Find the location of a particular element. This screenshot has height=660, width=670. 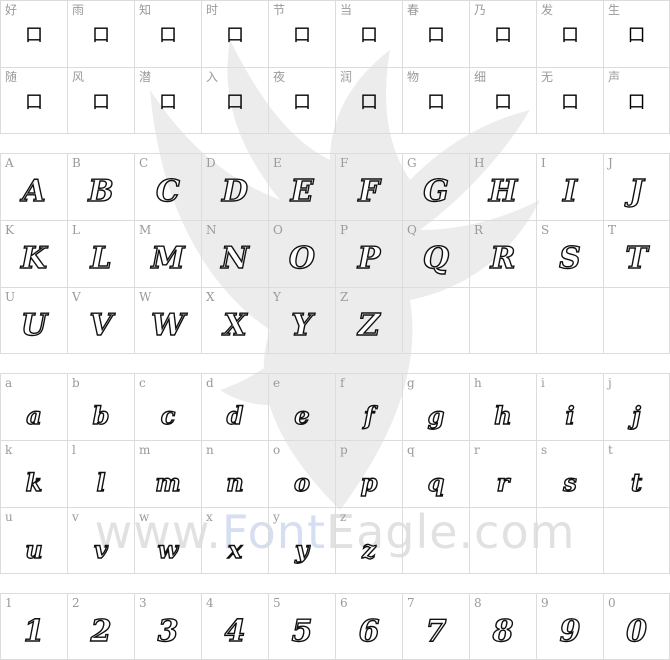

glyph-cell: WW is located at coordinates (167, 320).